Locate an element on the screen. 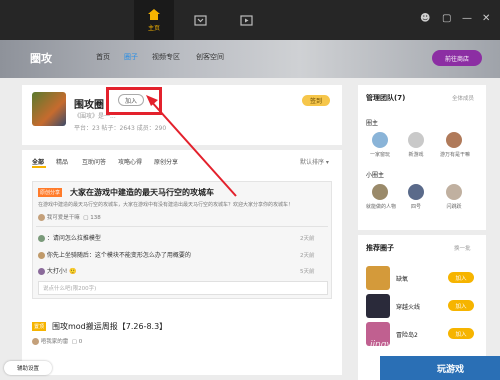 The height and width of the screenshot is (380, 500). play-game-button: 玩游戏 is located at coordinates (440, 368).